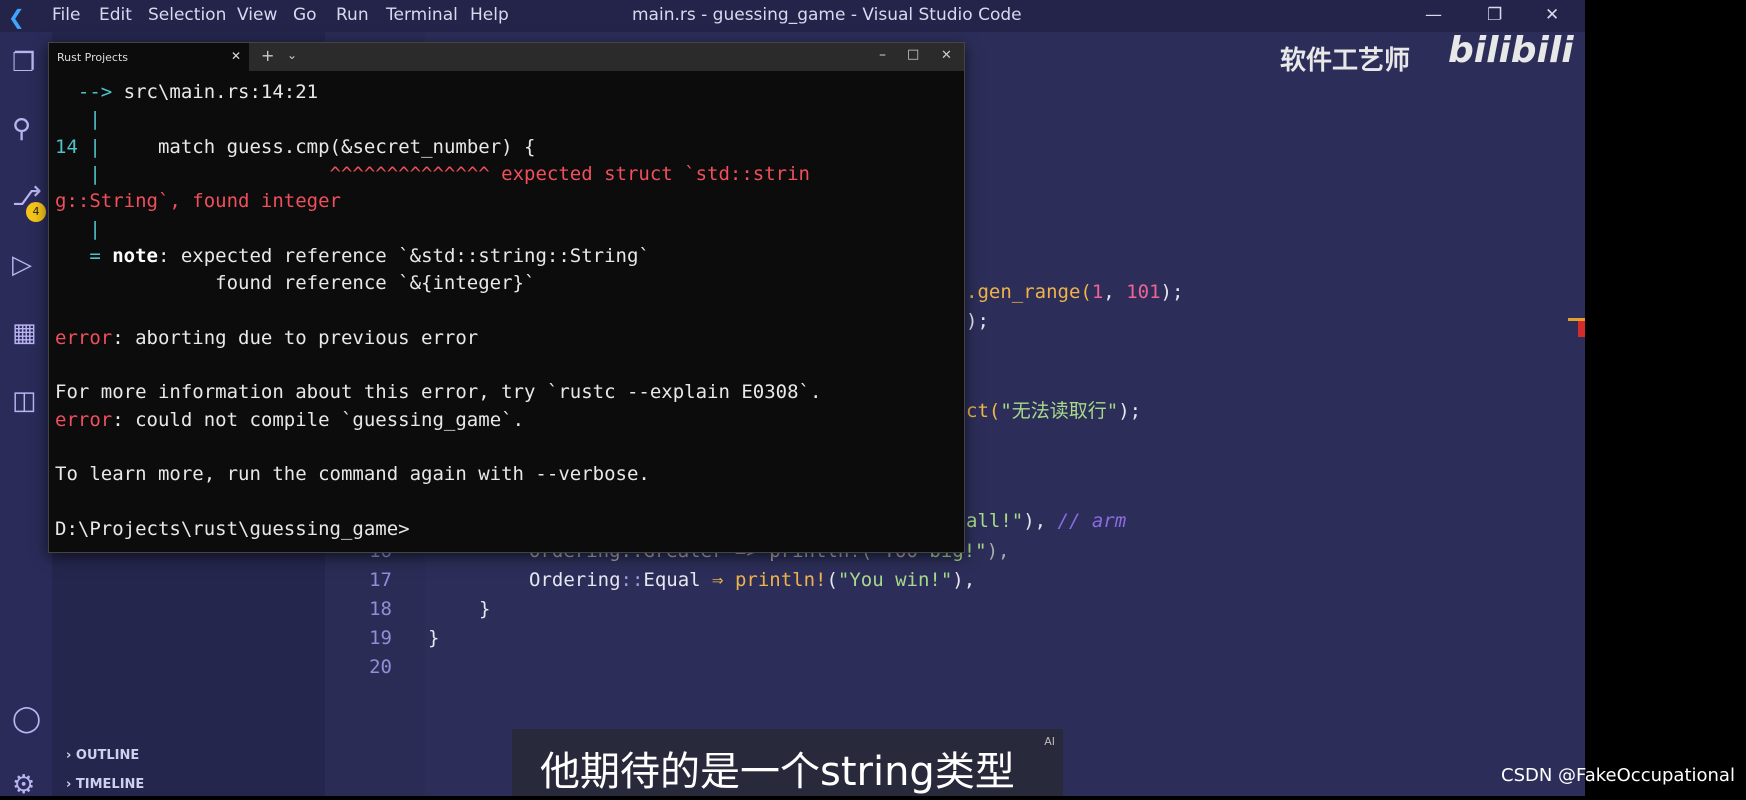 Image resolution: width=1746 pixels, height=800 pixels. What do you see at coordinates (1552, 15) in the screenshot?
I see `close-button: ✕` at bounding box center [1552, 15].